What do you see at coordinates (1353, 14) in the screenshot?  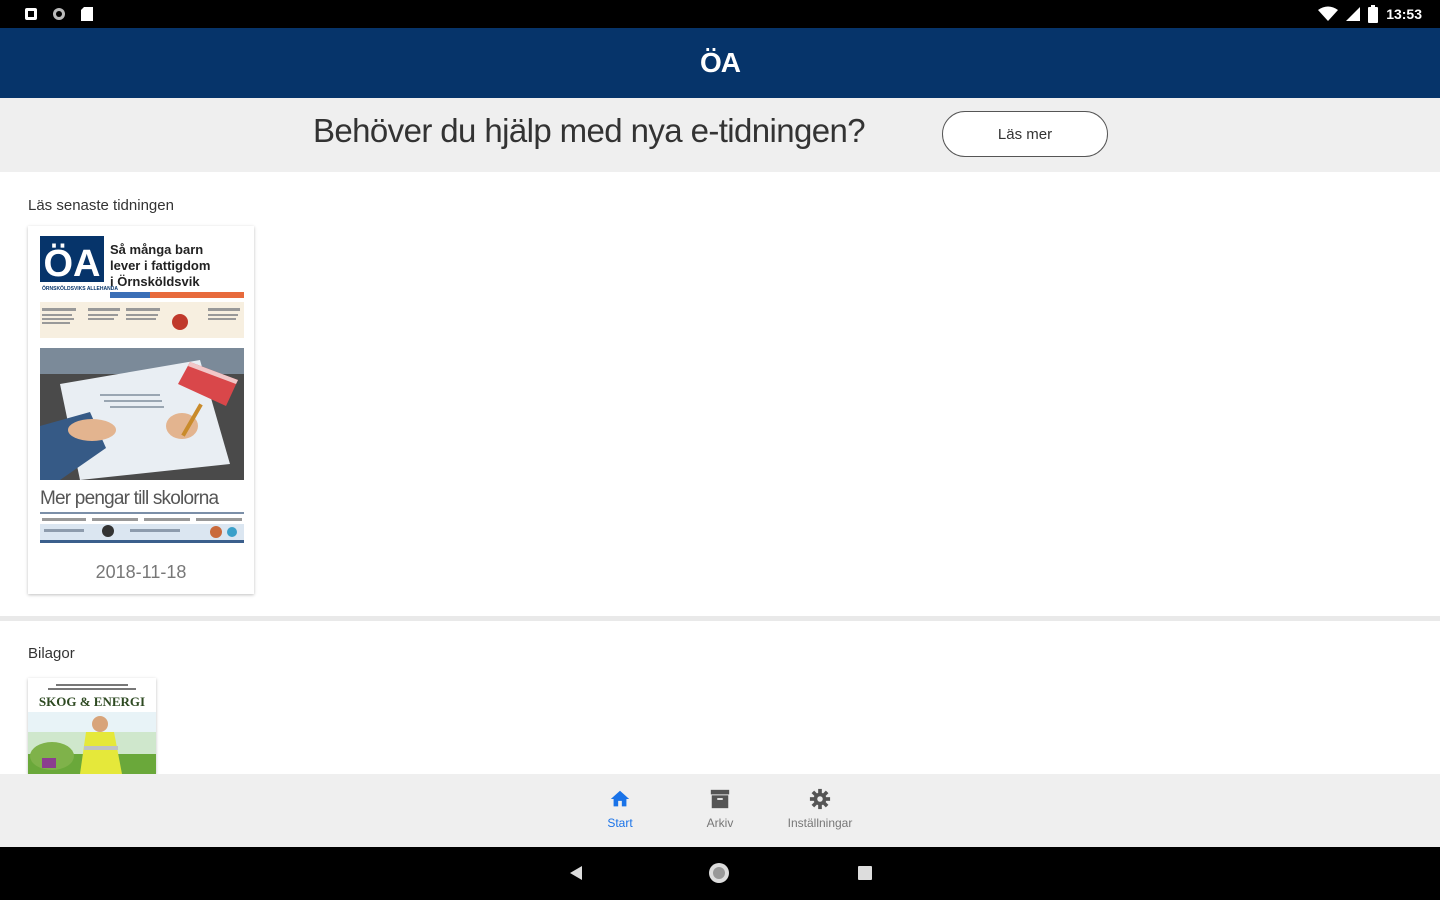 I see `signal-icon` at bounding box center [1353, 14].